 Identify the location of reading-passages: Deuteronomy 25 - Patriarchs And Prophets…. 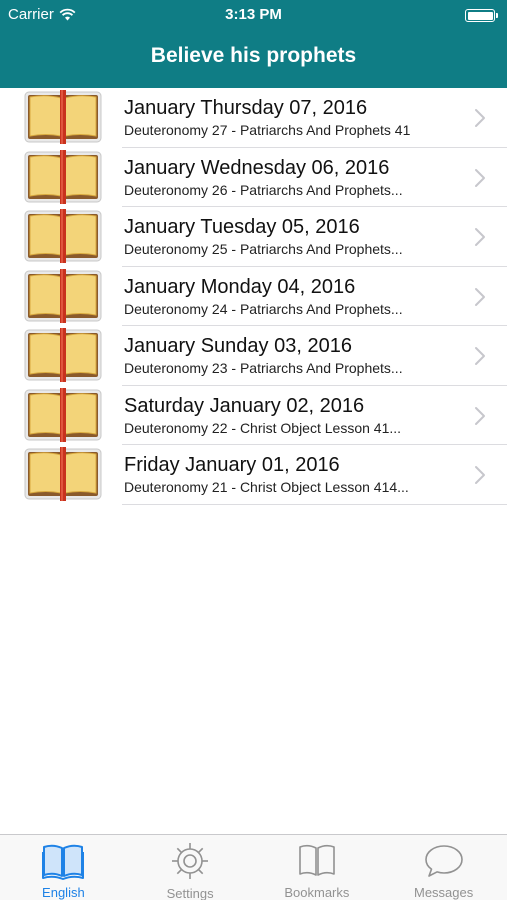
(263, 249).